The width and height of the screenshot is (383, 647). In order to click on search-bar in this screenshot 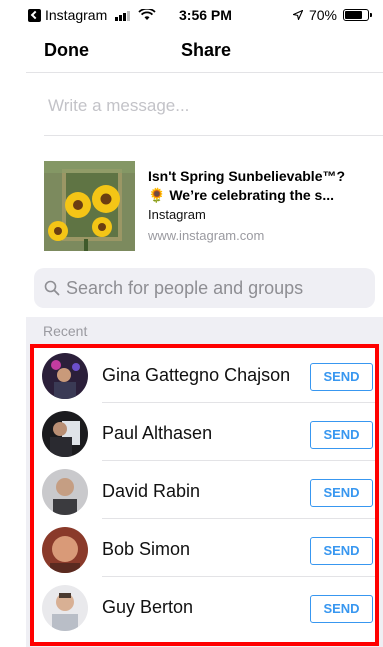, I will do `click(204, 288)`.